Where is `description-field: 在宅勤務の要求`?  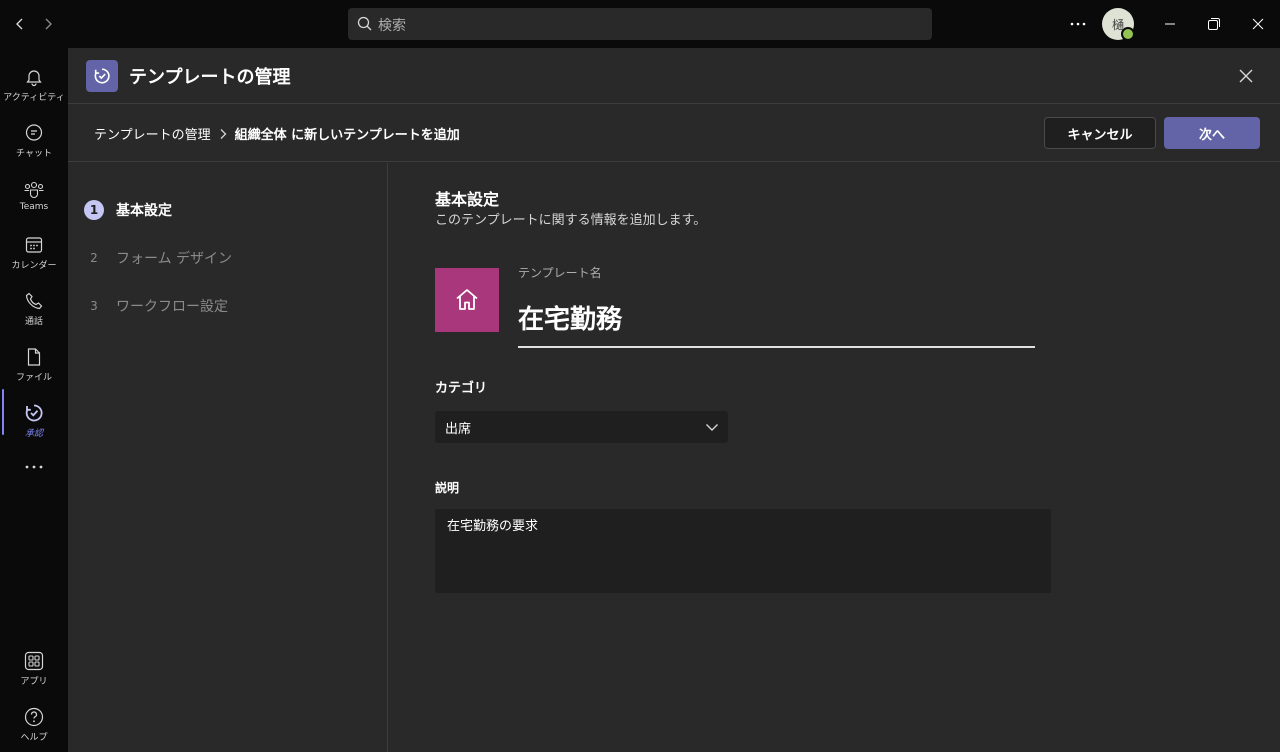 description-field: 在宅勤務の要求 is located at coordinates (743, 551).